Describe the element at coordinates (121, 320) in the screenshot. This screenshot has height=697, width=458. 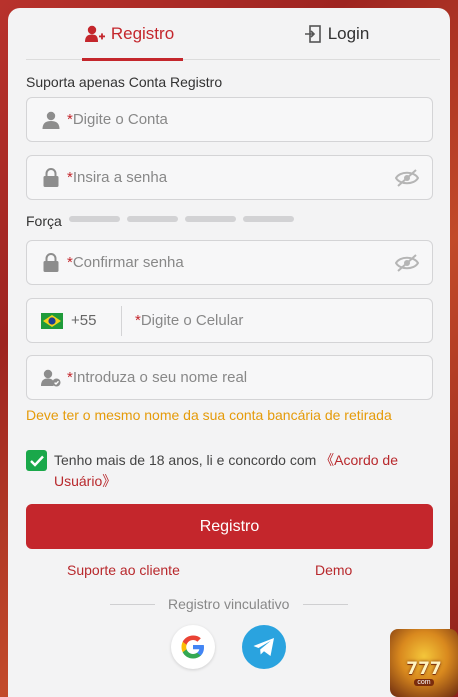
I see `phone-separator` at that location.